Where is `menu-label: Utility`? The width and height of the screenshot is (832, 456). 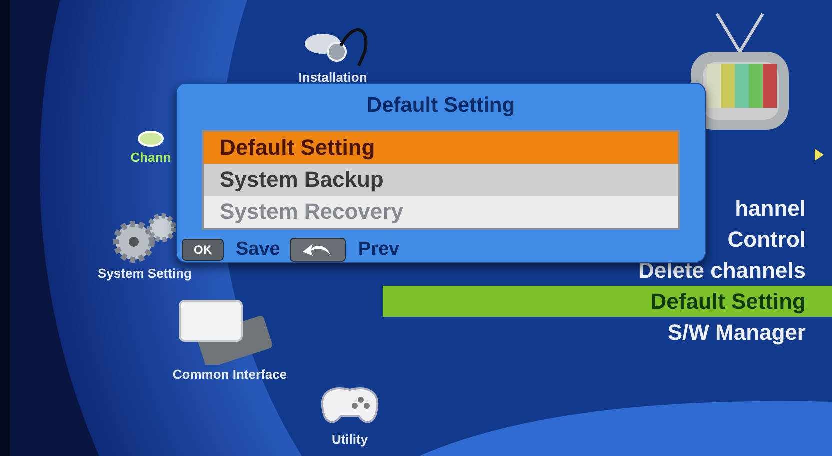
menu-label: Utility is located at coordinates (350, 440).